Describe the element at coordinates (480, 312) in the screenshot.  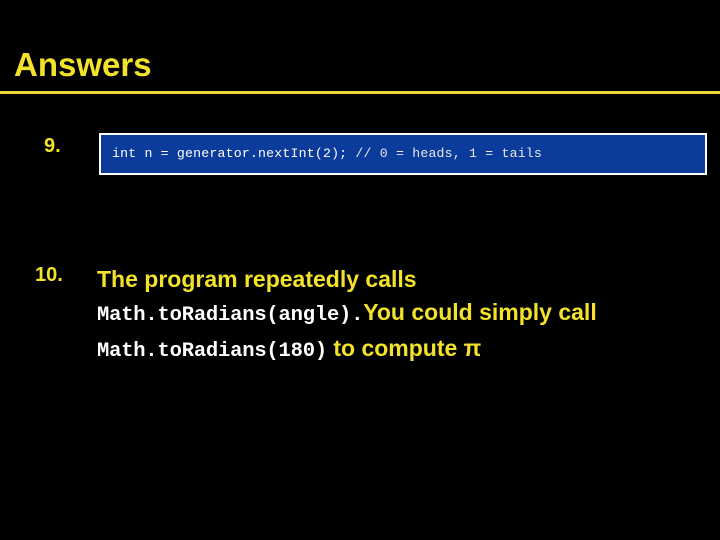
I see `text-segment-prose: You could simply call` at that location.